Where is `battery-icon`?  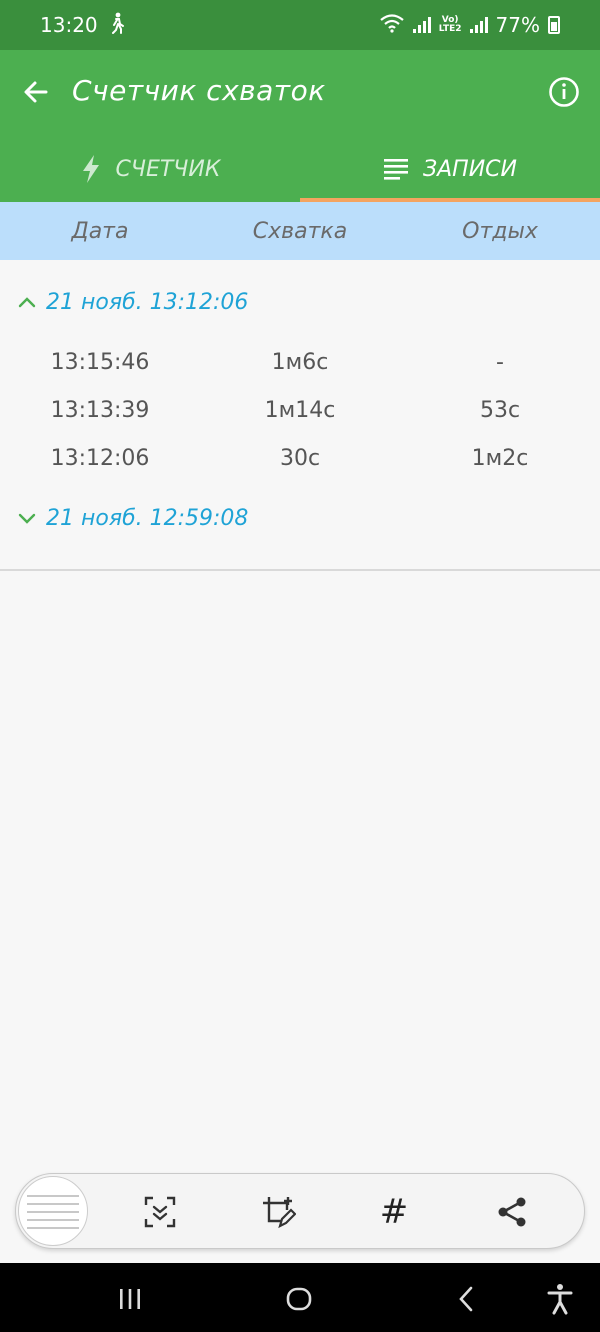
battery-icon is located at coordinates (554, 25).